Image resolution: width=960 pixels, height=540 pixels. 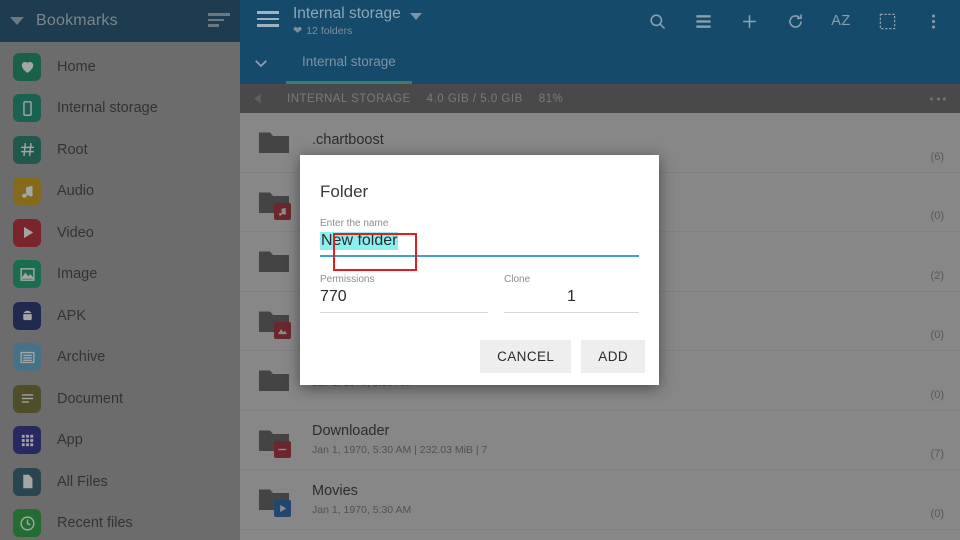 I want to click on sidebar-item-home: Home, so click(x=120, y=67).